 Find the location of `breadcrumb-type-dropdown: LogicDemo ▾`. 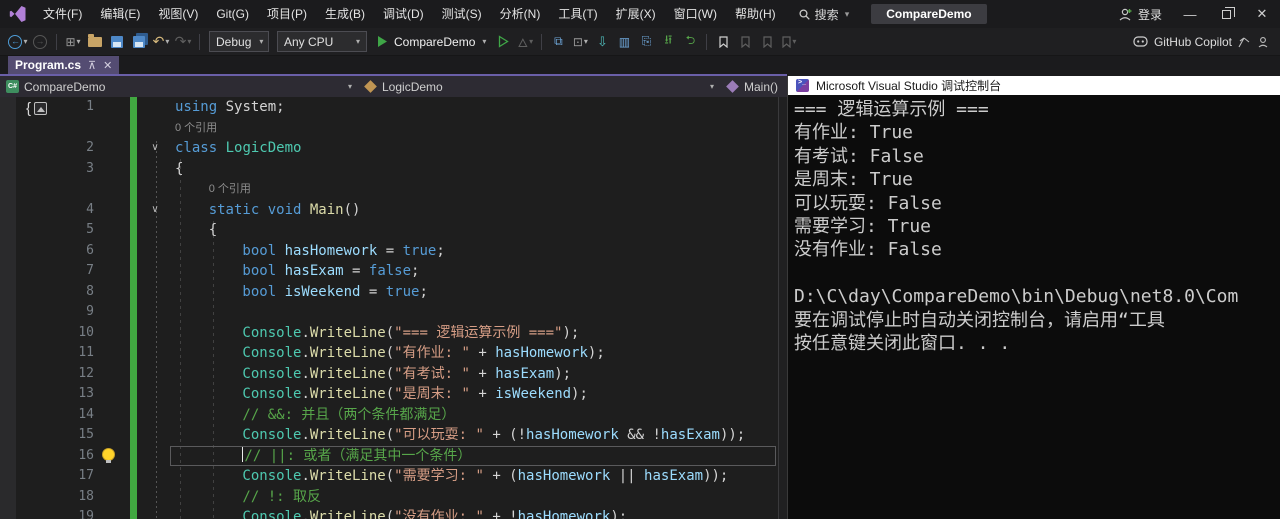

breadcrumb-type-dropdown: LogicDemo ▾ is located at coordinates (539, 86).